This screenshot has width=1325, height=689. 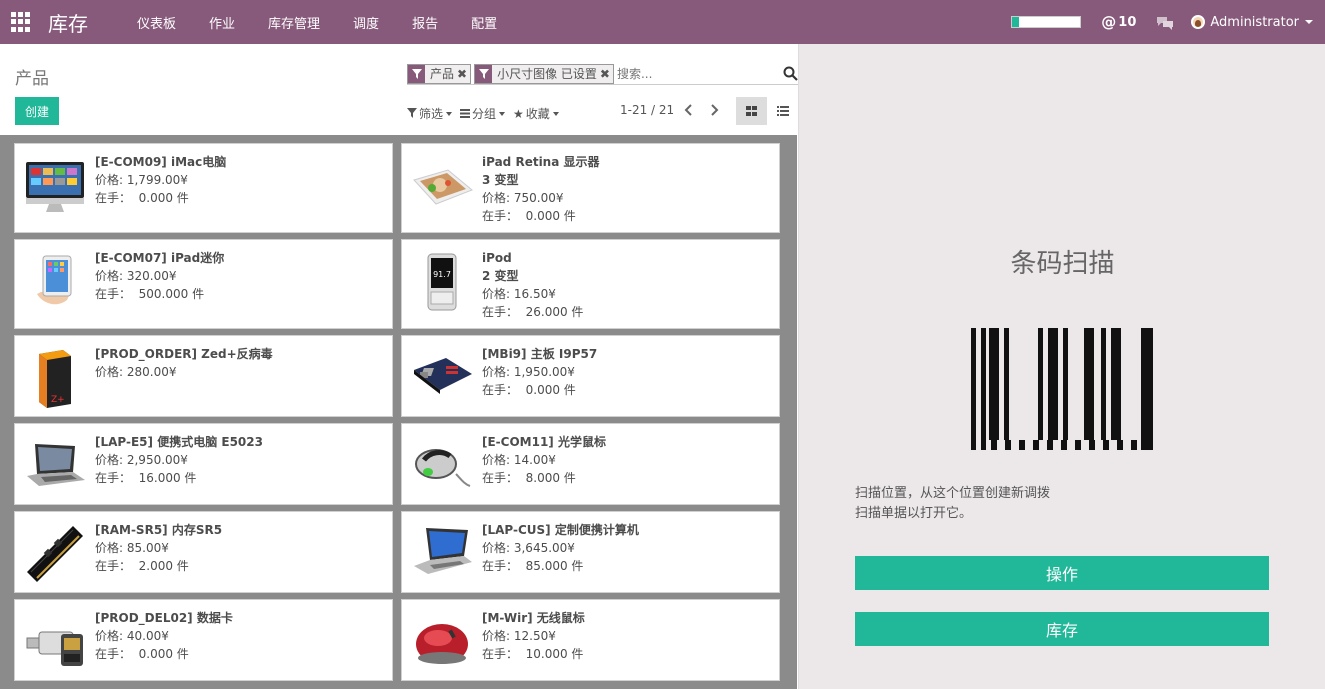 What do you see at coordinates (590, 640) in the screenshot?
I see `product-card: [M-Wir] 无线鼠标 价格: 12.50¥ 在手： 10.000 件` at bounding box center [590, 640].